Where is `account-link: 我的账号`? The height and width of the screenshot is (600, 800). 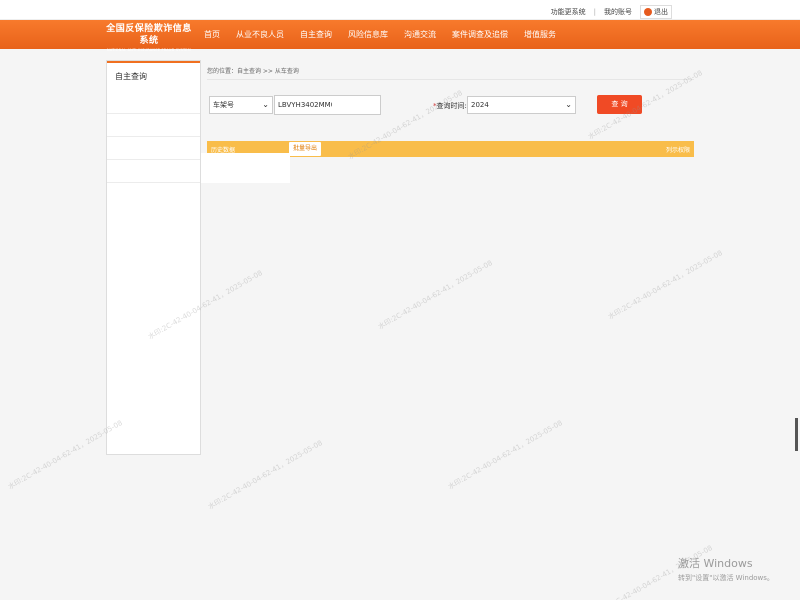
account-link: 我的账号 is located at coordinates (618, 12).